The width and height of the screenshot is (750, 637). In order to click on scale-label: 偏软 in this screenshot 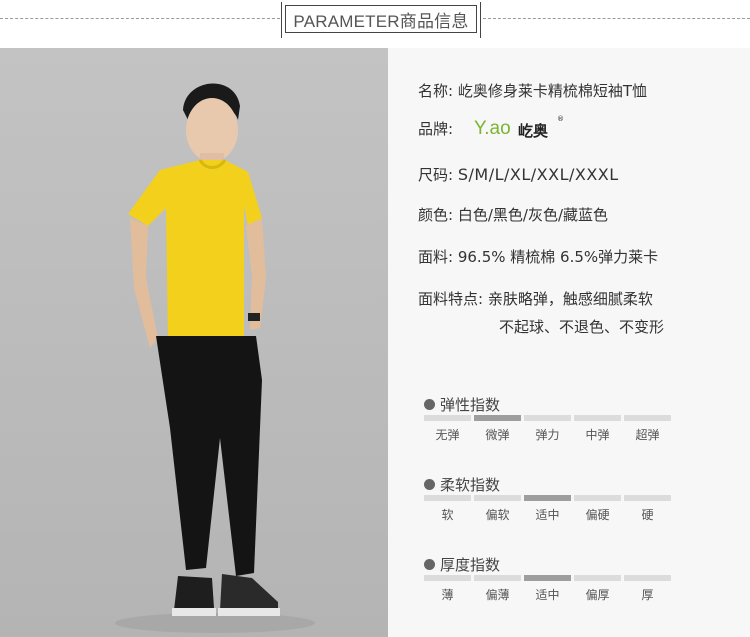, I will do `click(497, 515)`.